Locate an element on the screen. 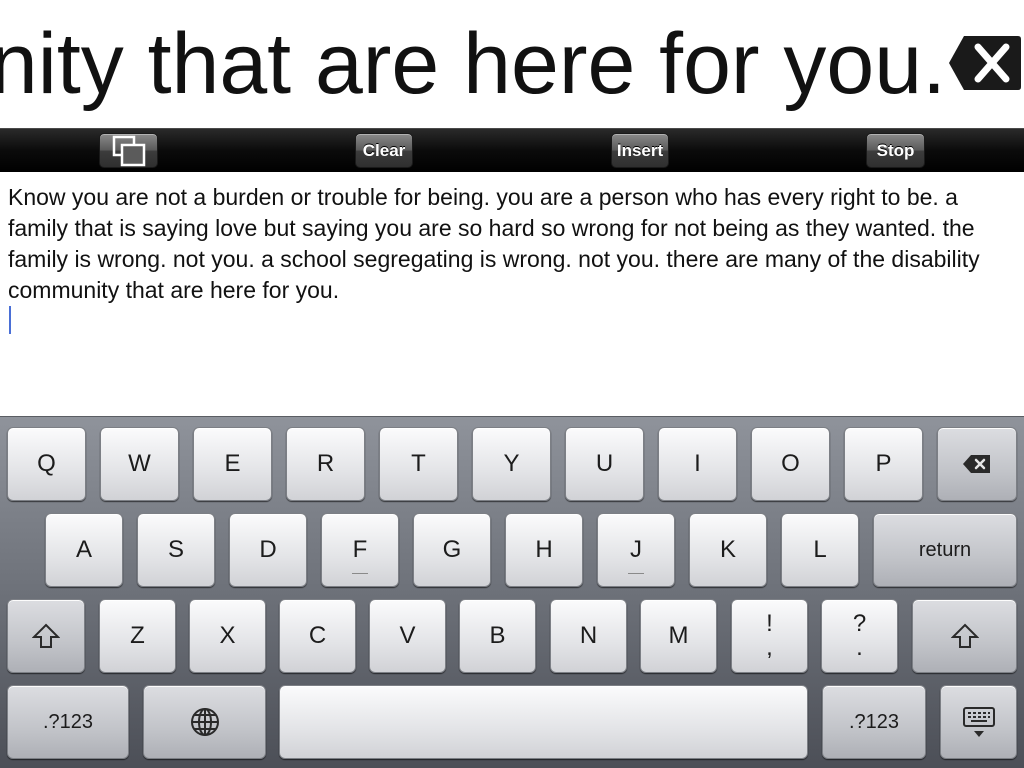 The height and width of the screenshot is (768, 1024). key-f-label: F is located at coordinates (360, 549).